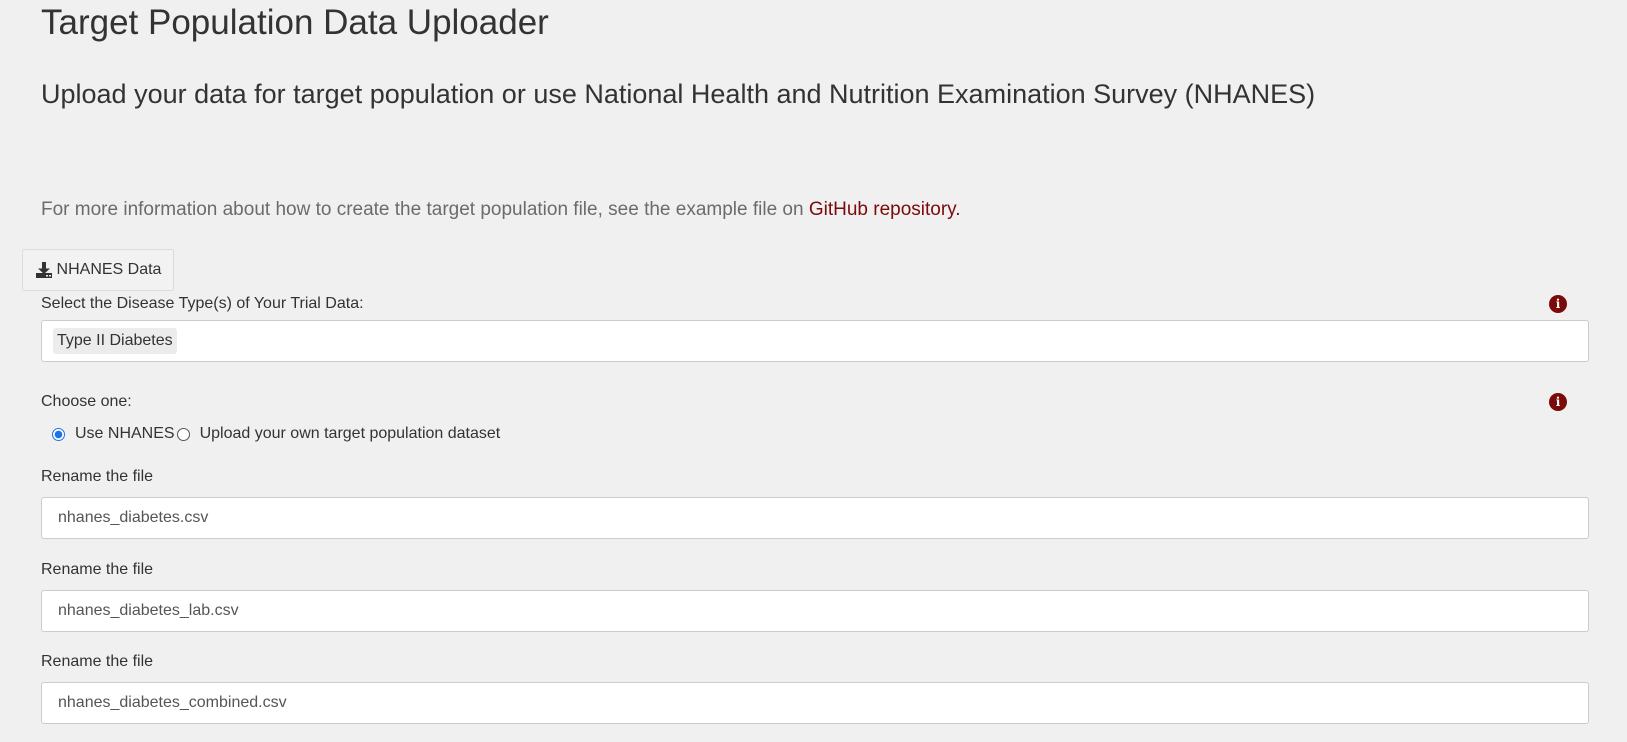  What do you see at coordinates (97, 569) in the screenshot?
I see `rename-file-label-2: Rename the file` at bounding box center [97, 569].